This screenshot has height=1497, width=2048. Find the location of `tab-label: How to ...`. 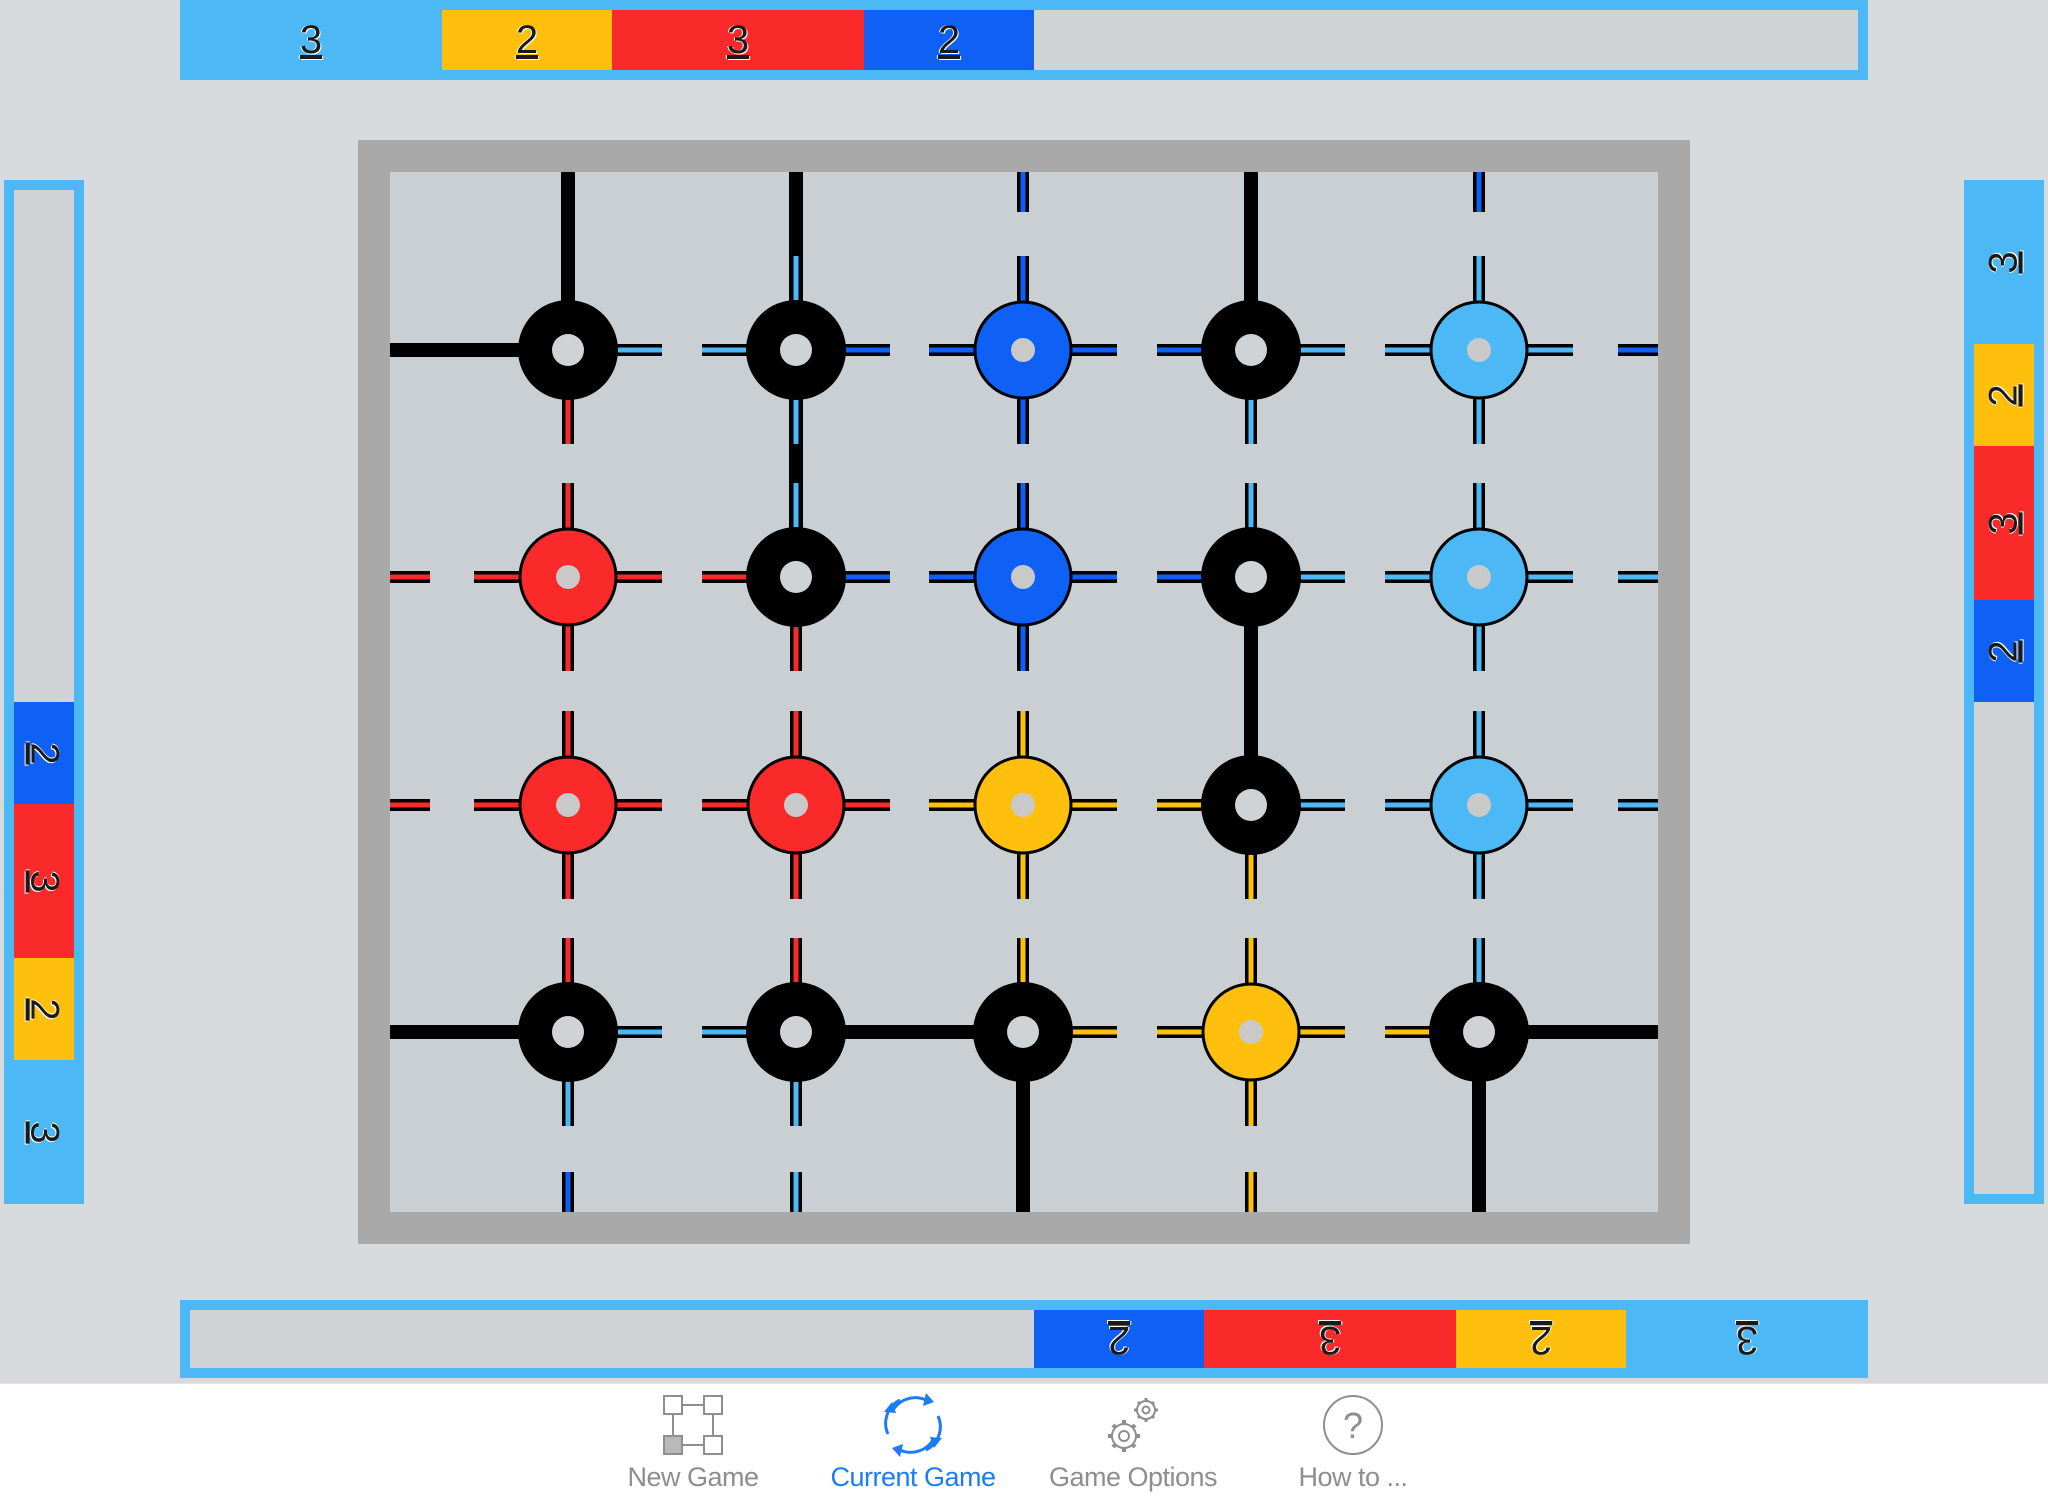

tab-label: How to ... is located at coordinates (1353, 1477).